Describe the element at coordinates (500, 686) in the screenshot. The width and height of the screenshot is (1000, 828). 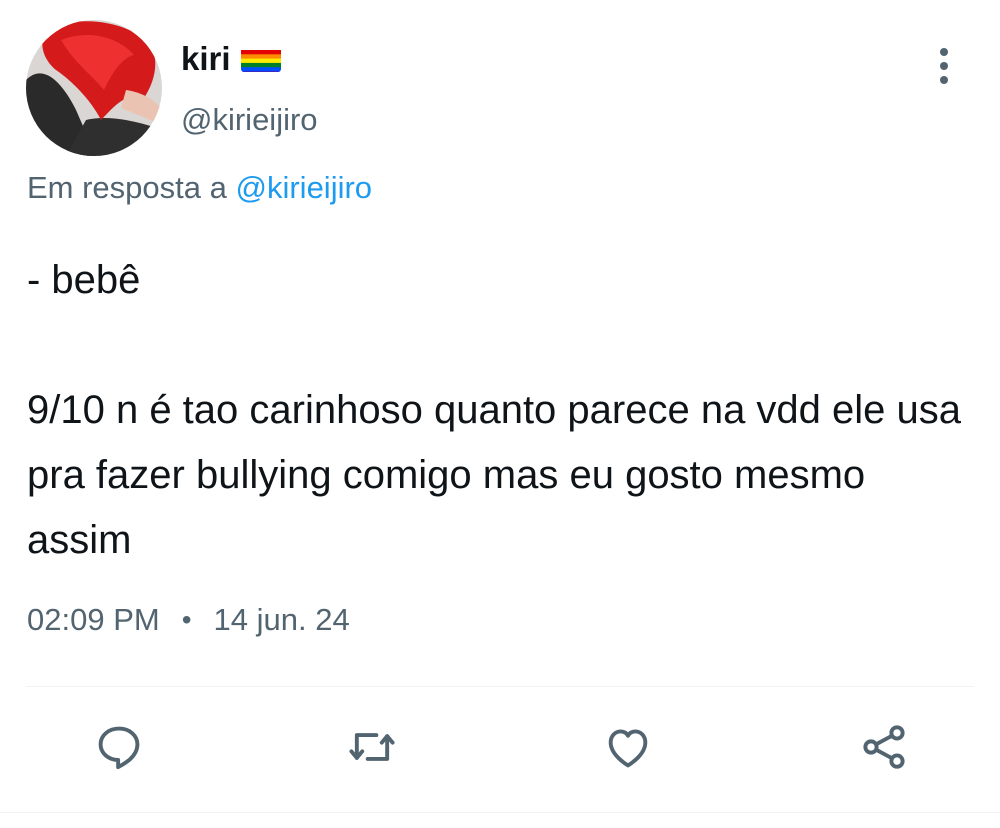
I see `divider` at that location.